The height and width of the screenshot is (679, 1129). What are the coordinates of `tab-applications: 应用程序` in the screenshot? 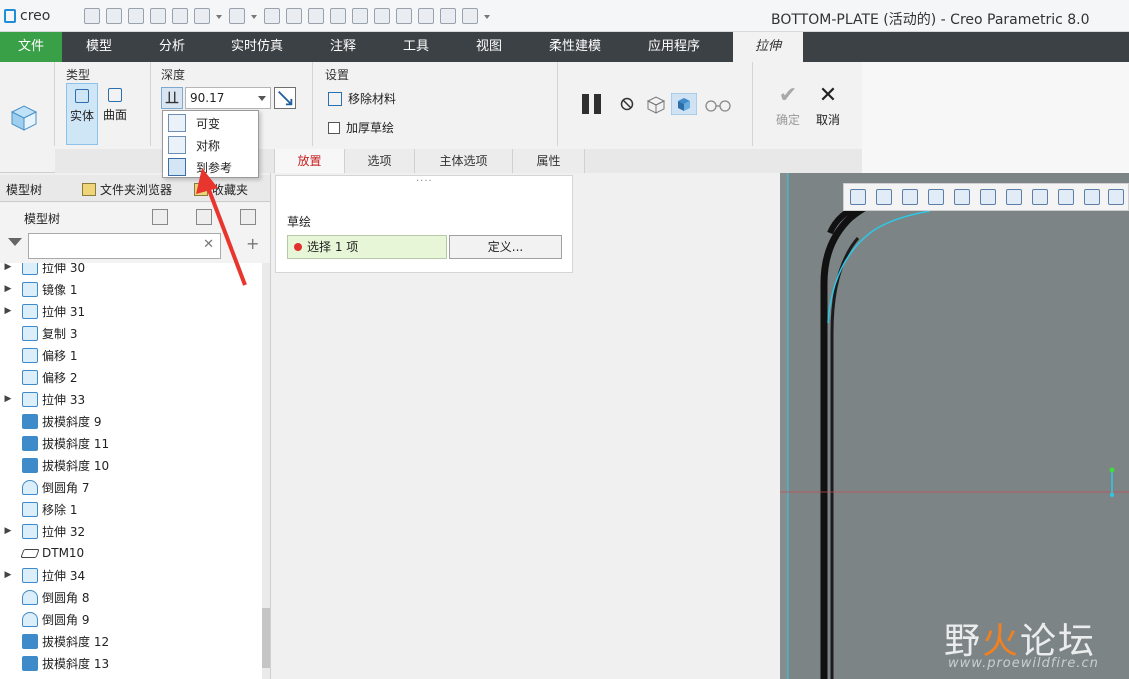 It's located at (674, 47).